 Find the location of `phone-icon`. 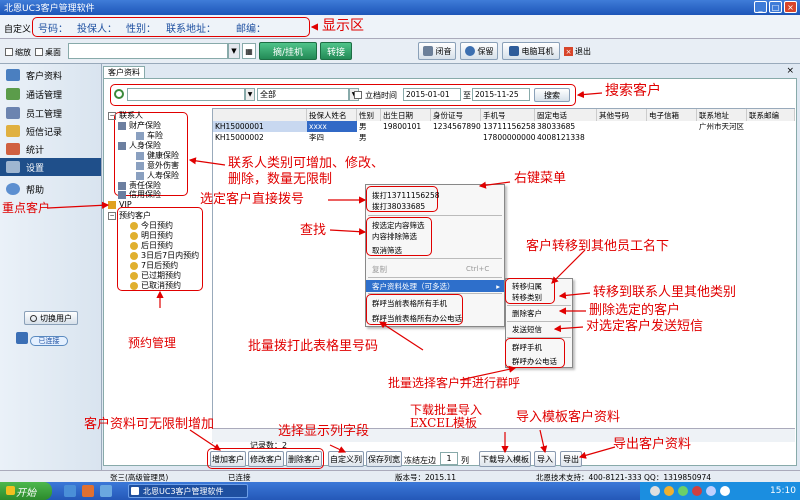

phone-icon is located at coordinates (13, 94).